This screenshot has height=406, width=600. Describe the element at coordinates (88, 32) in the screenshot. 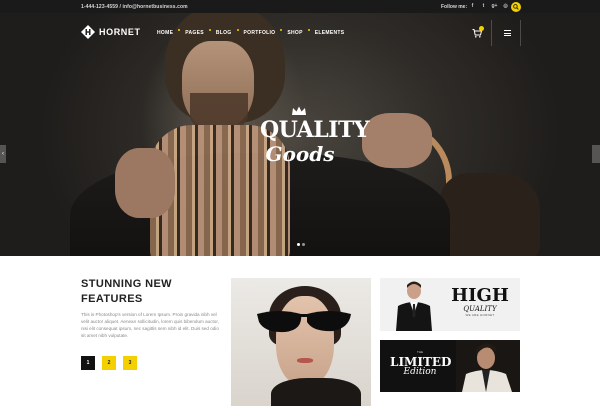

I see `hornet-logo-icon` at that location.